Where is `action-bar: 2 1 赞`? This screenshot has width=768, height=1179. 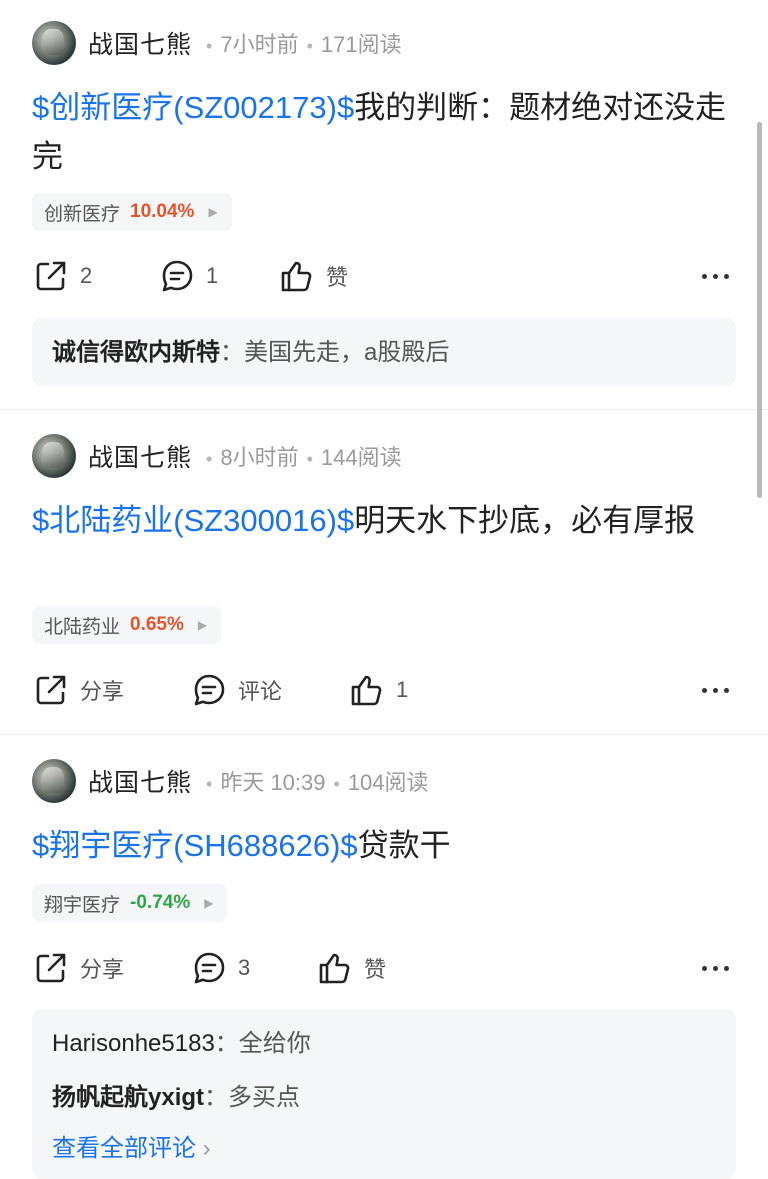 action-bar: 2 1 赞 is located at coordinates (384, 276).